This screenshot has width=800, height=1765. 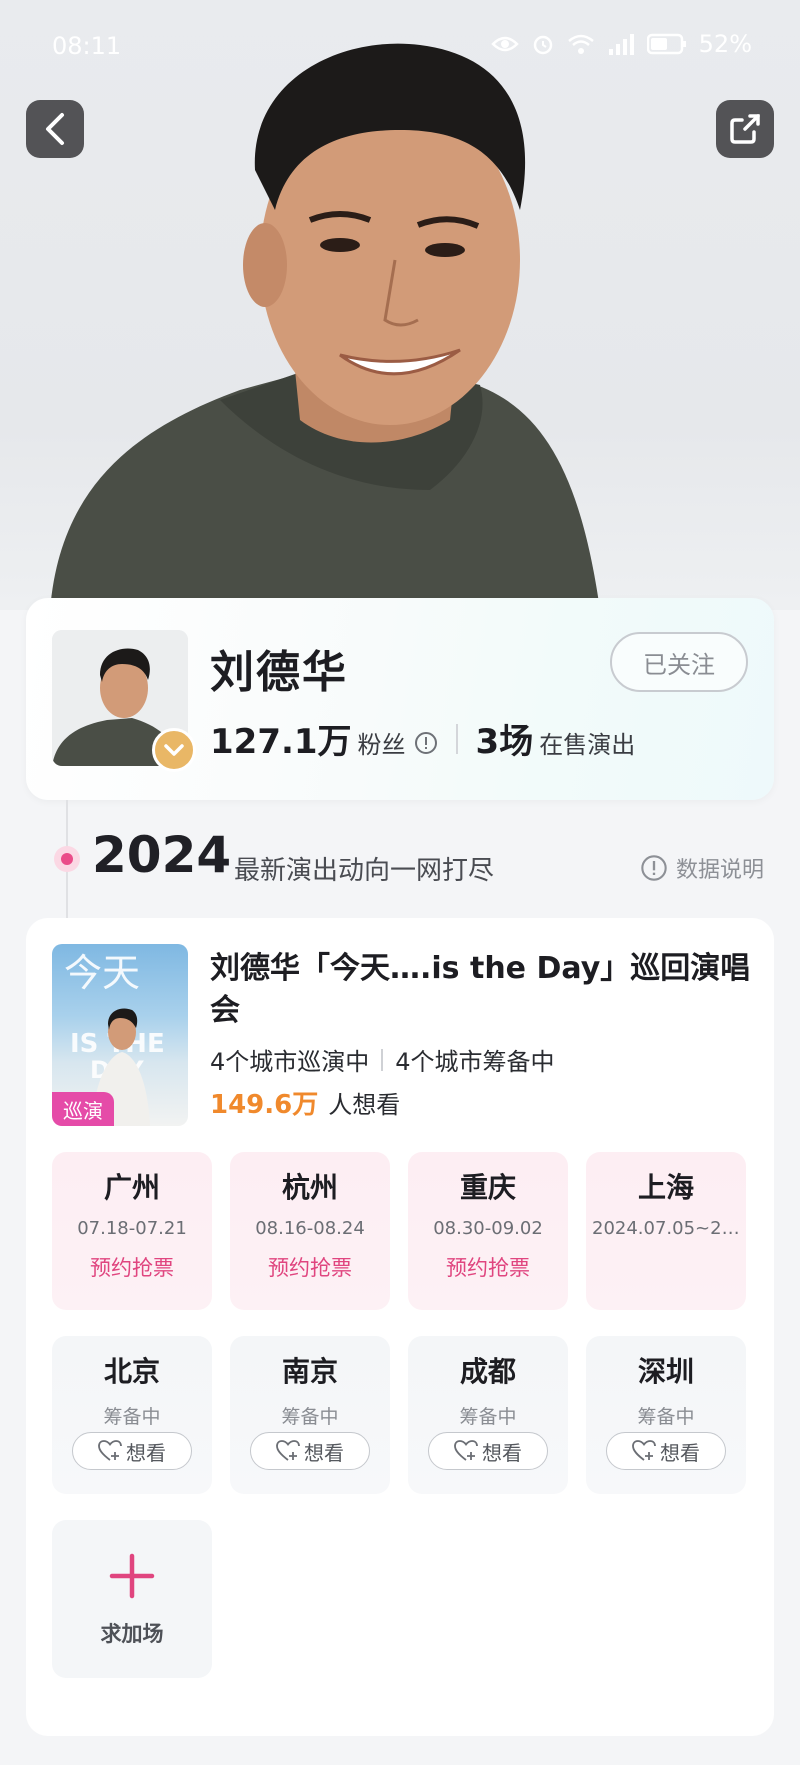 What do you see at coordinates (87, 46) in the screenshot?
I see `status-time: 08:11` at bounding box center [87, 46].